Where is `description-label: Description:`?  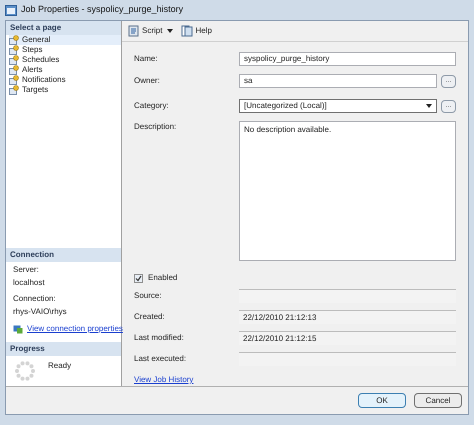 description-label: Description: is located at coordinates (156, 127).